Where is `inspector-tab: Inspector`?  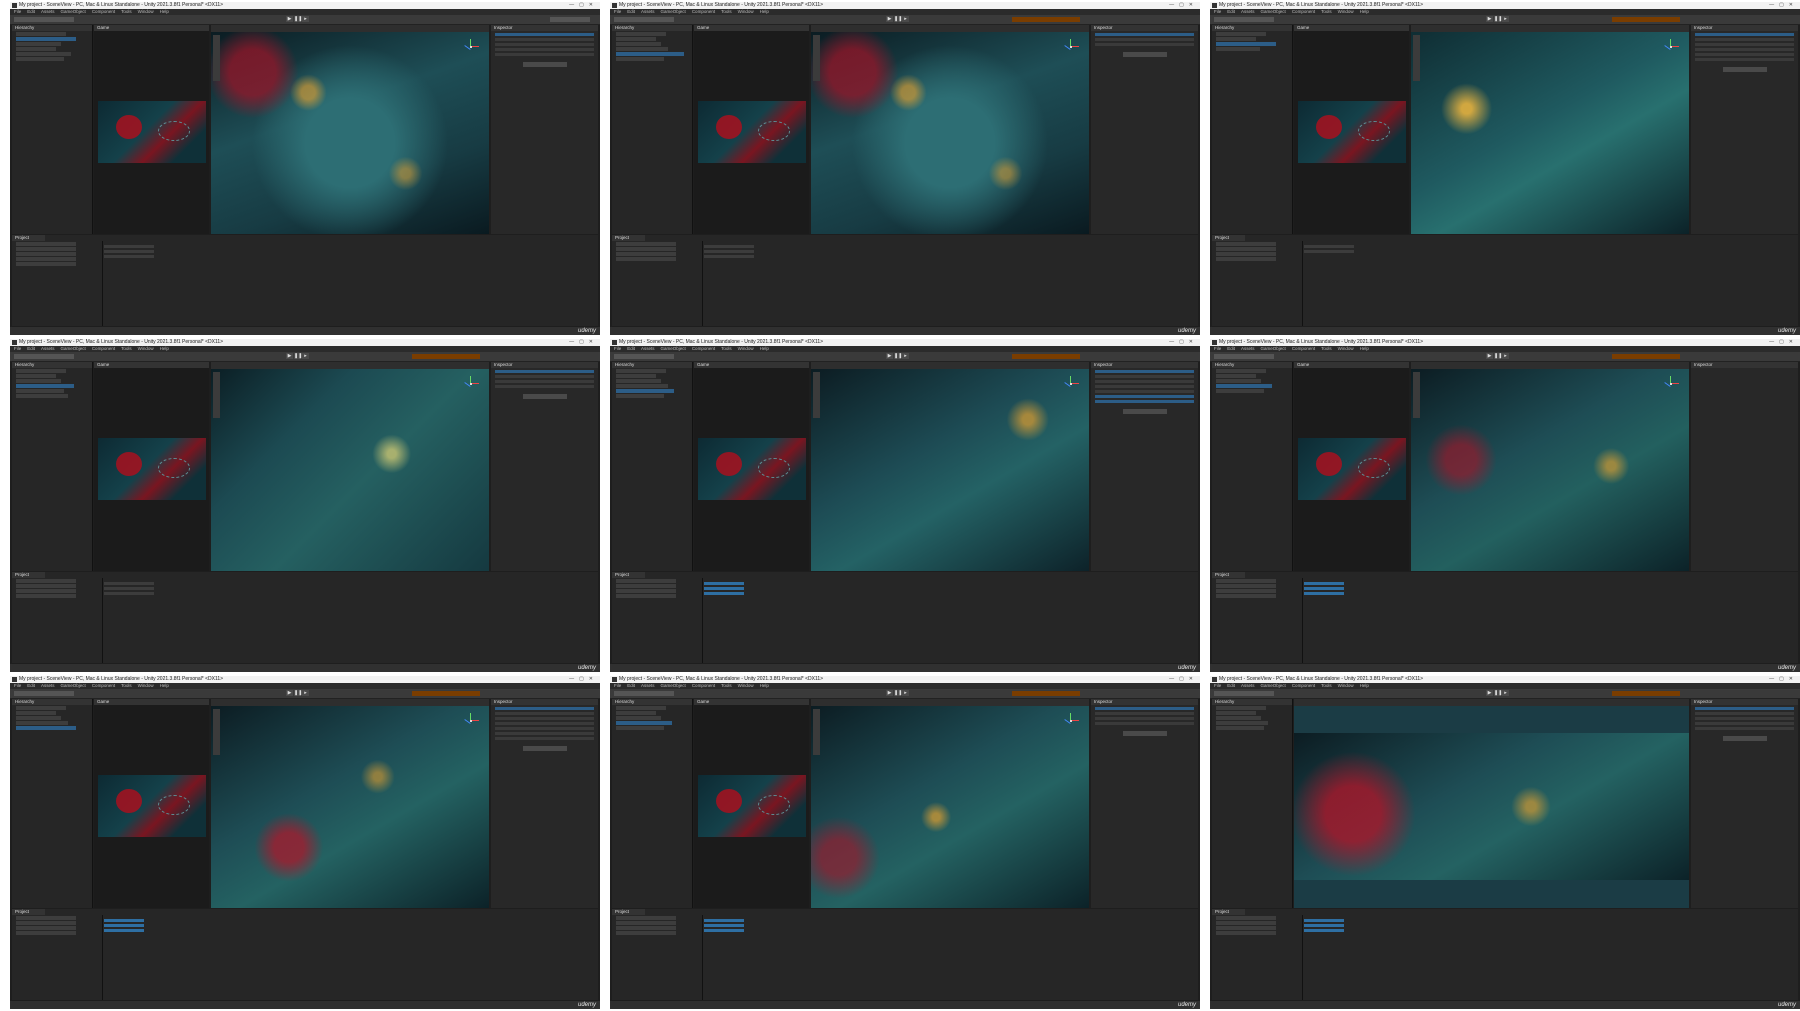
inspector-tab: Inspector is located at coordinates (544, 702).